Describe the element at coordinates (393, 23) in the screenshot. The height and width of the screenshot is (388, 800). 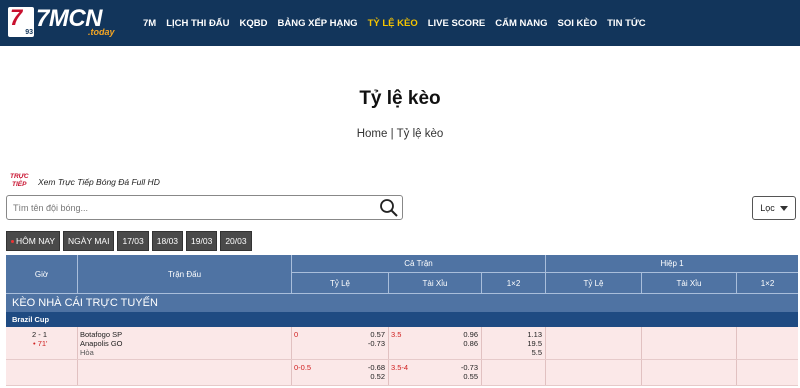
I see `nav-item-ty-le-keo: TỶ LỆ KÈO` at that location.